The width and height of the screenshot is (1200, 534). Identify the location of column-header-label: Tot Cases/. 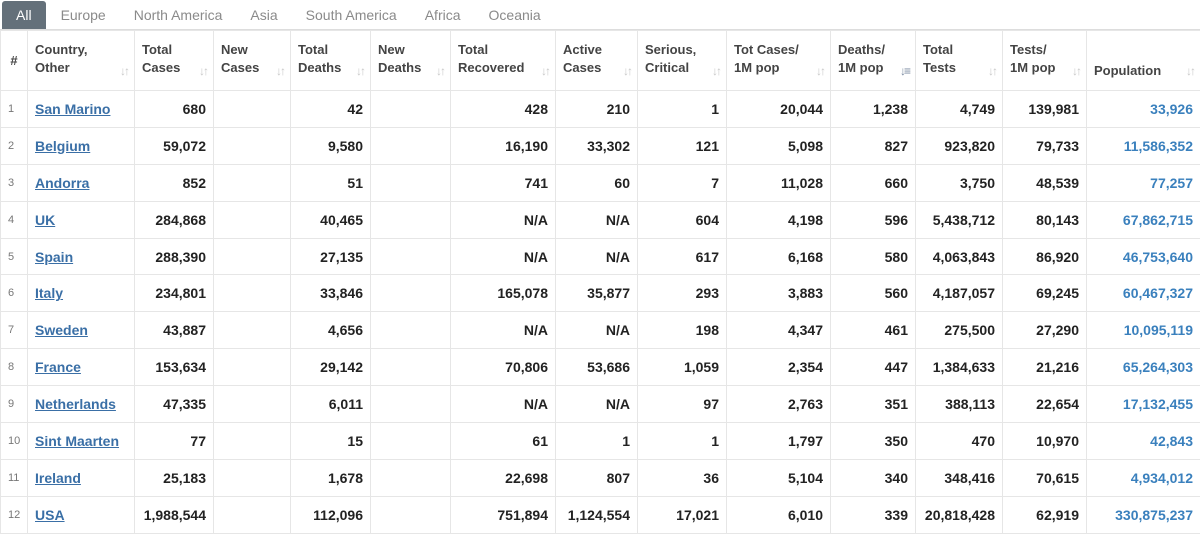
(766, 49).